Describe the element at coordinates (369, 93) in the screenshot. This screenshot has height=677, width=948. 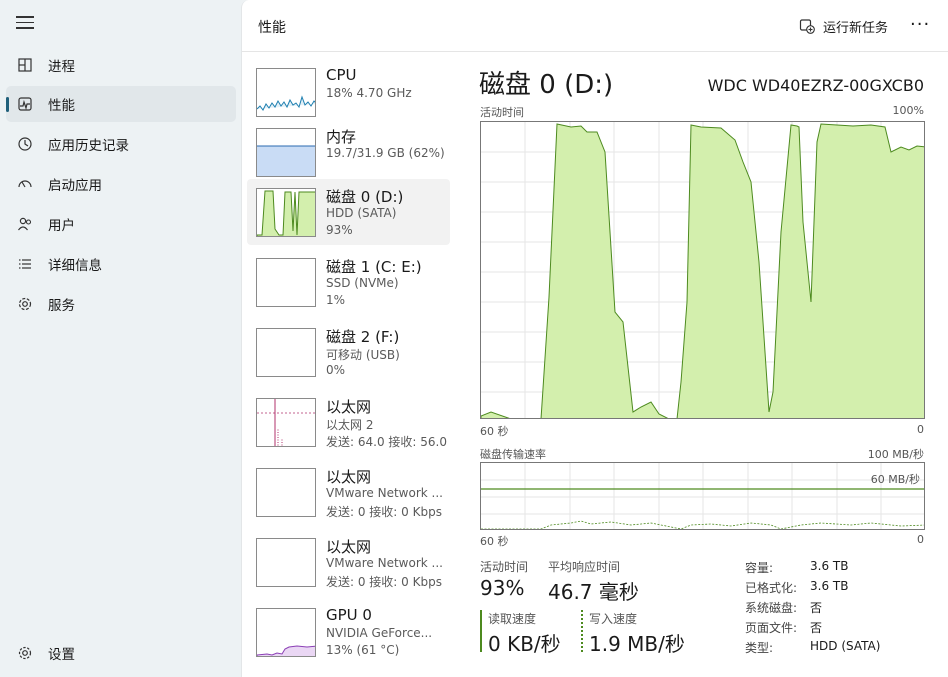
I see `device-detail: 18% 4.70 GHz` at that location.